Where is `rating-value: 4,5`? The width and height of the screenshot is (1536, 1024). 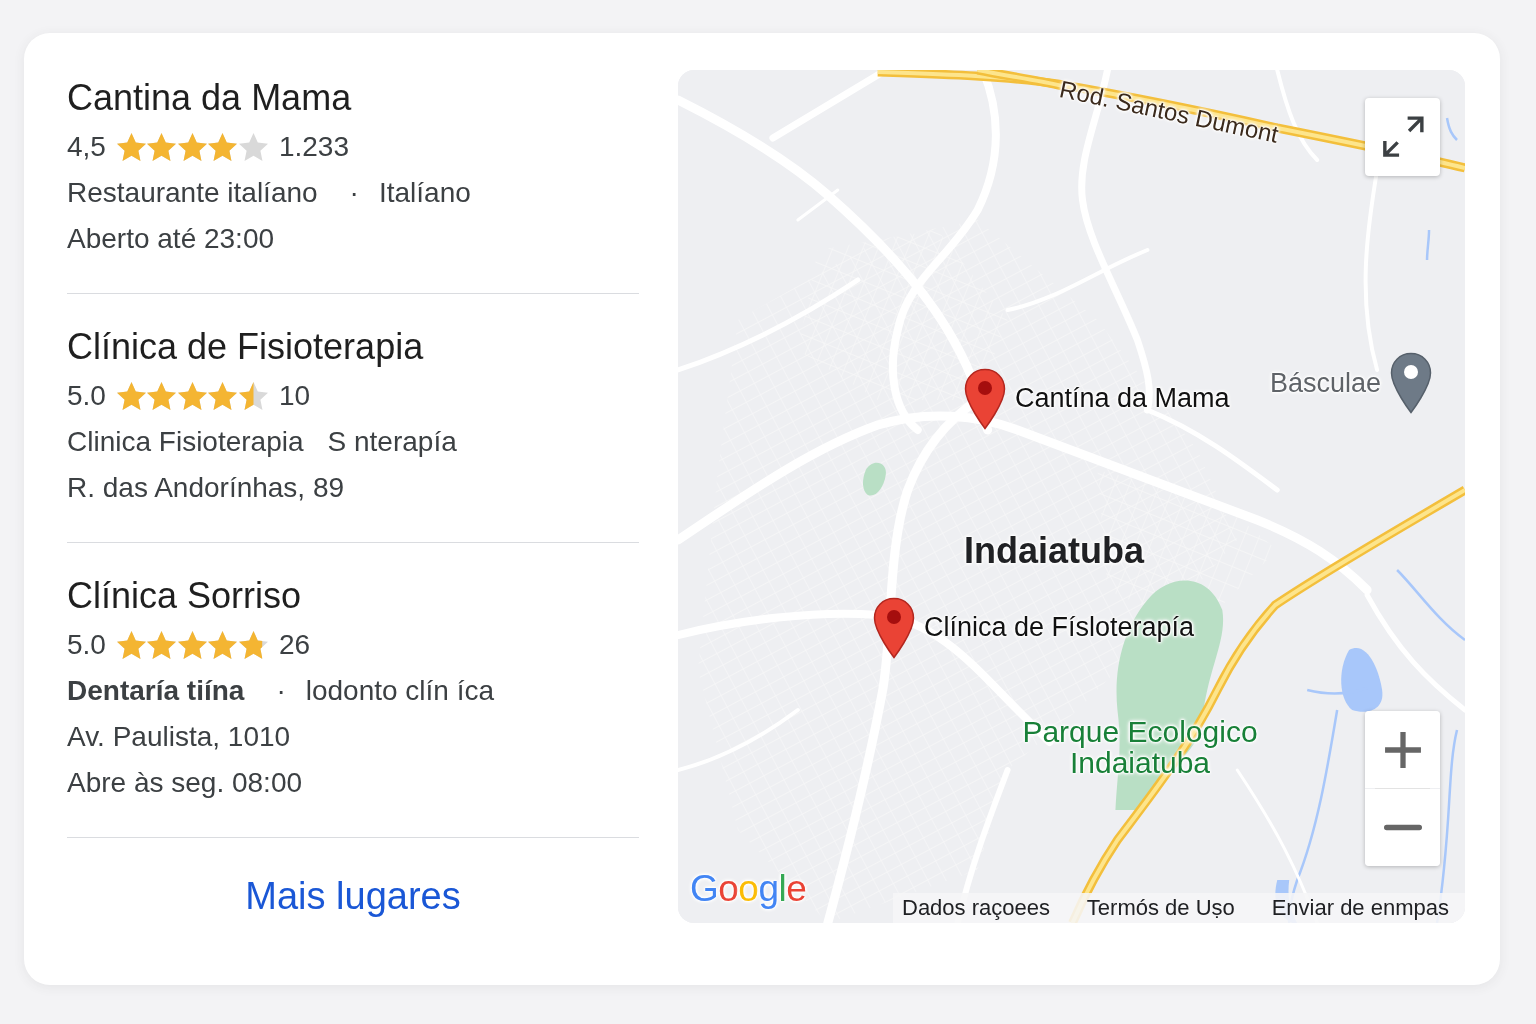
rating-value: 4,5 is located at coordinates (86, 147).